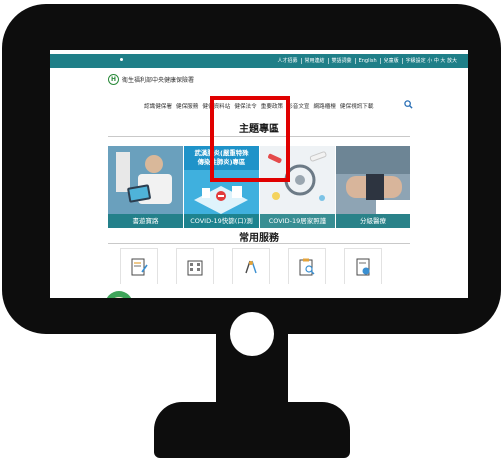 This screenshot has width=503, height=463. Describe the element at coordinates (357, 106) in the screenshot. I see `nav-item-downloads: 健保視訊下載` at that location.